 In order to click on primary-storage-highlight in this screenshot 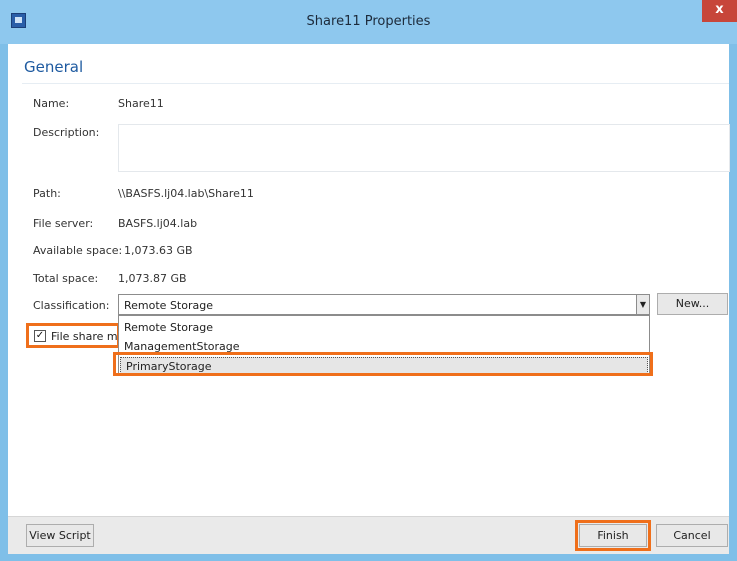, I will do `click(383, 364)`.